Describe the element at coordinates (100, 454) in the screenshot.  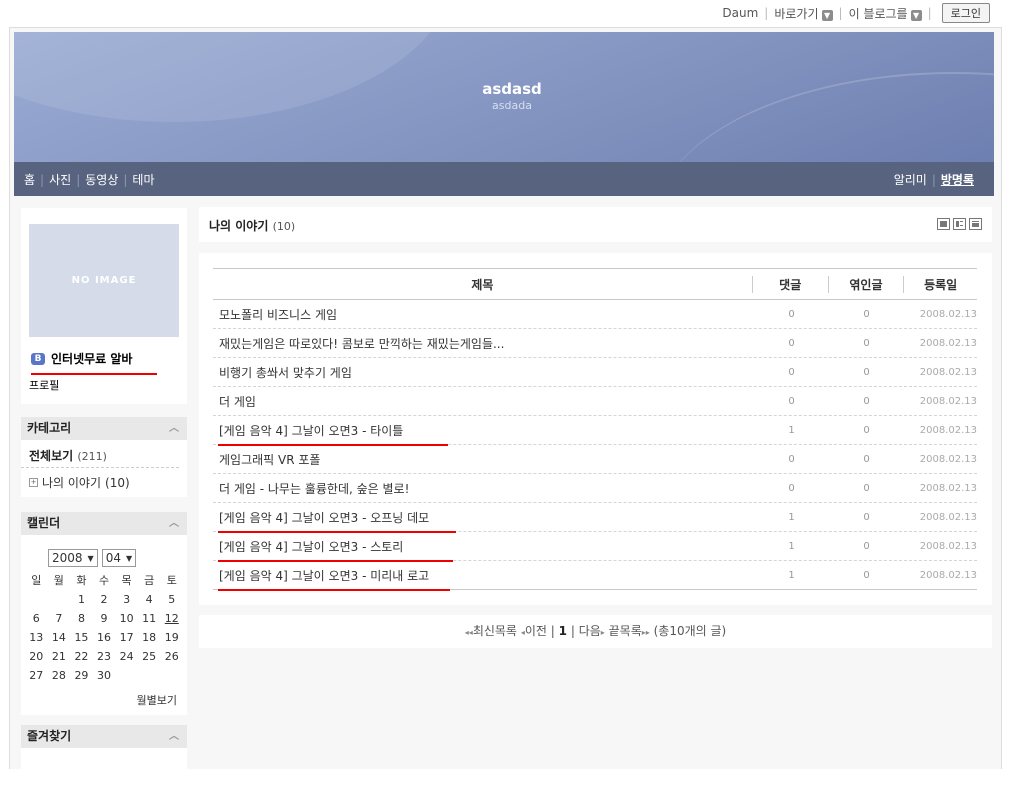
I see `category-all: 전체보기 (211)` at that location.